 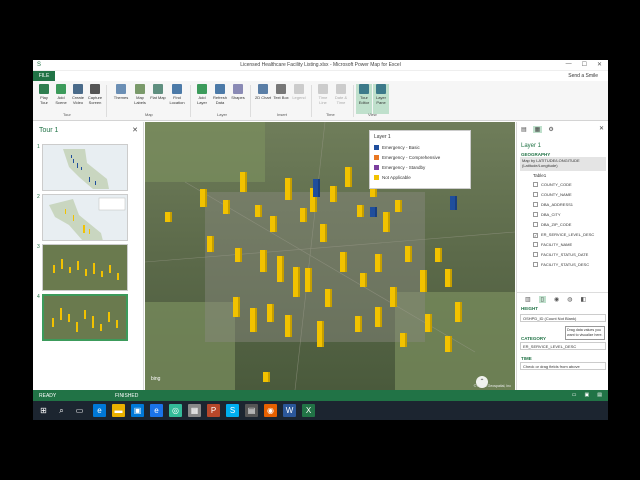 What do you see at coordinates (158, 89) in the screenshot?
I see `flat-map-icon` at bounding box center [158, 89].